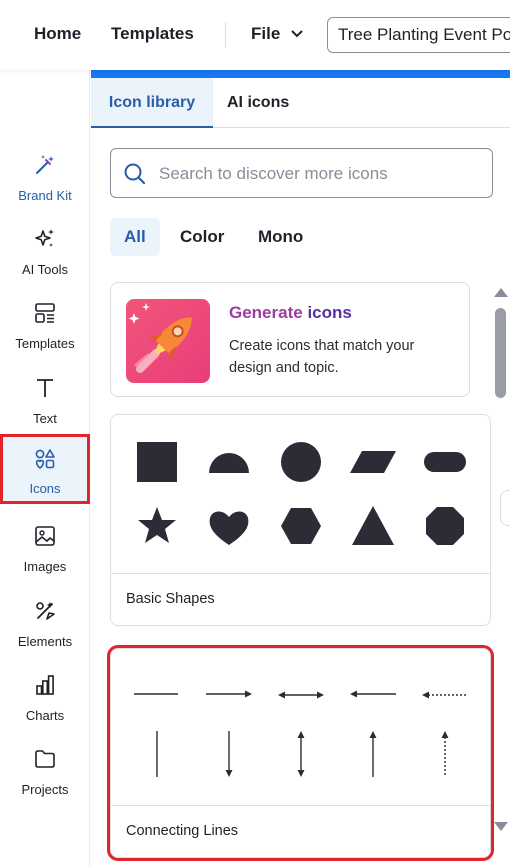 The image size is (510, 866). What do you see at coordinates (265, 34) in the screenshot?
I see `file-menu: File` at bounding box center [265, 34].